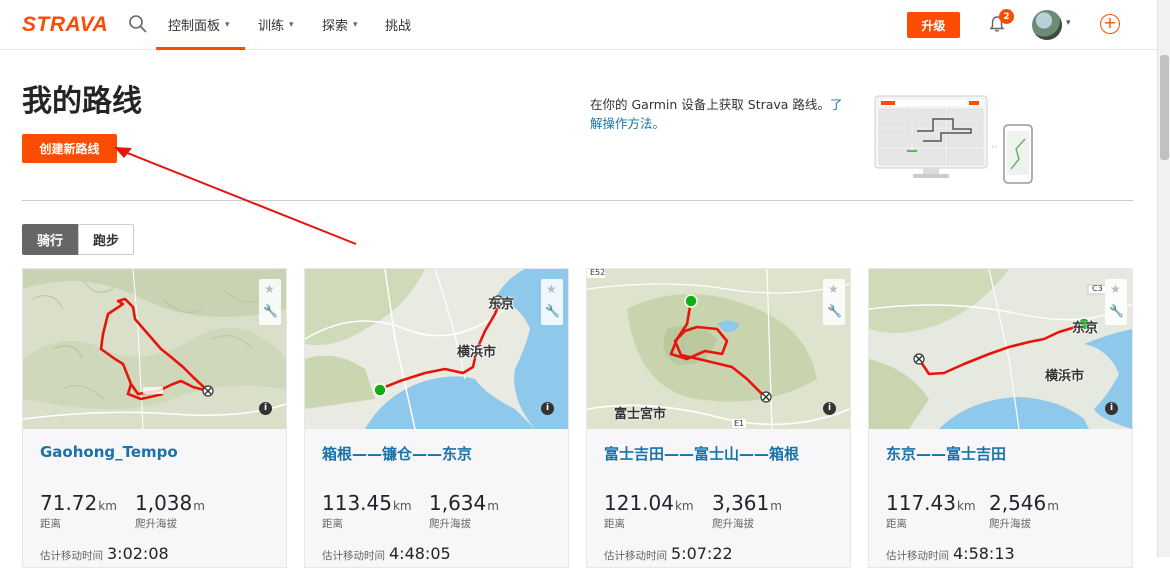  I want to click on distance-stat: 121.04km 距离, so click(649, 511).